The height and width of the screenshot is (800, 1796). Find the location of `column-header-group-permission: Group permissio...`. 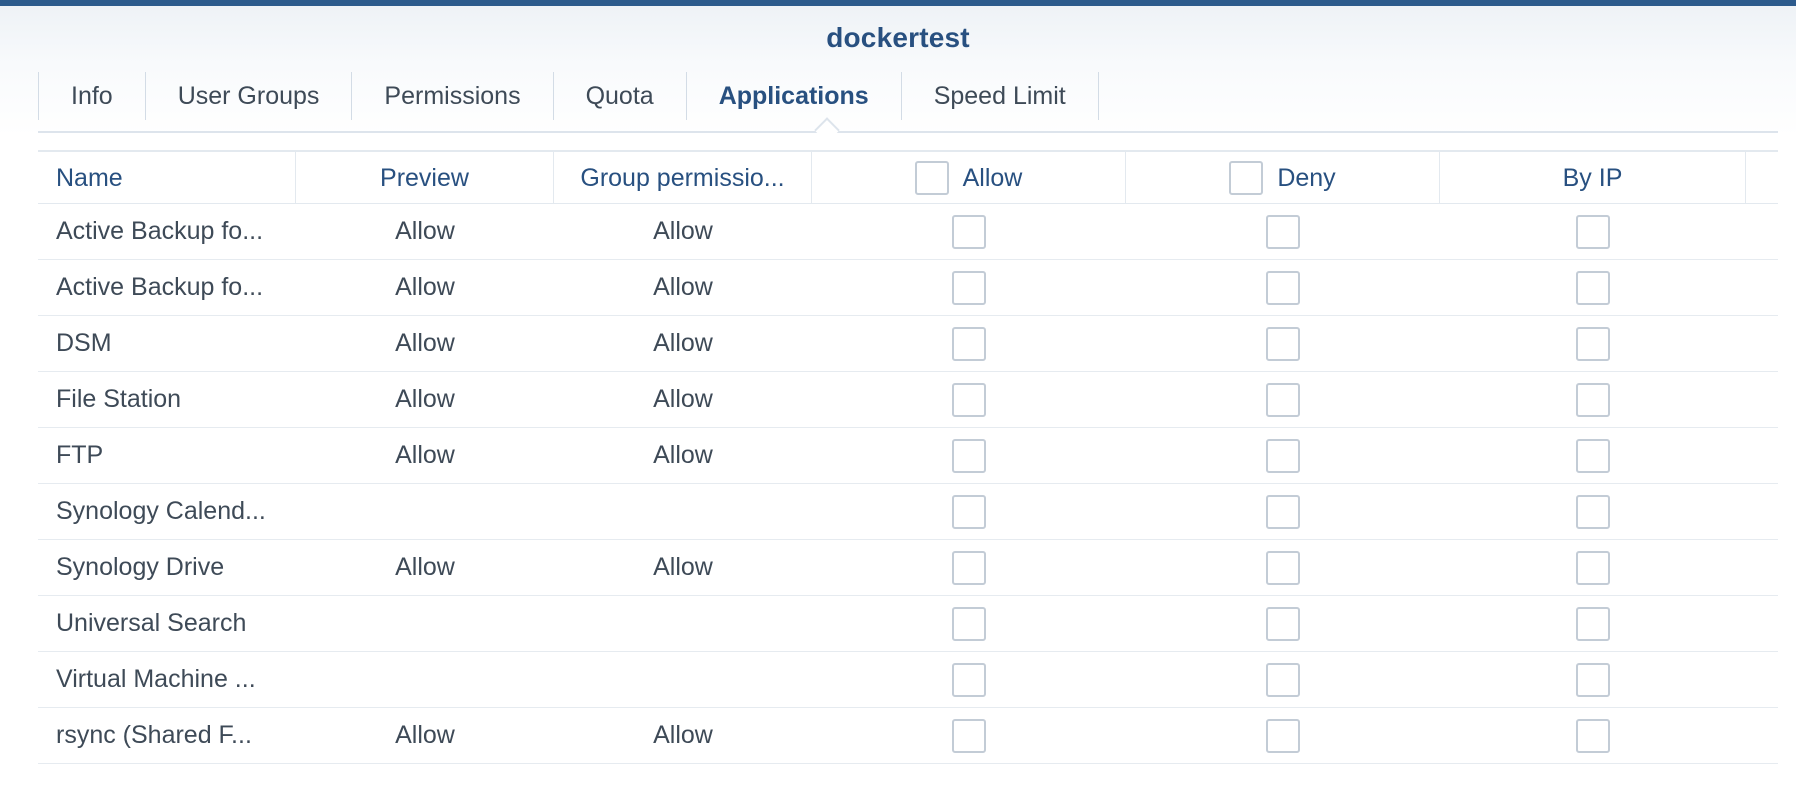

column-header-group-permission: Group permissio... is located at coordinates (683, 178).